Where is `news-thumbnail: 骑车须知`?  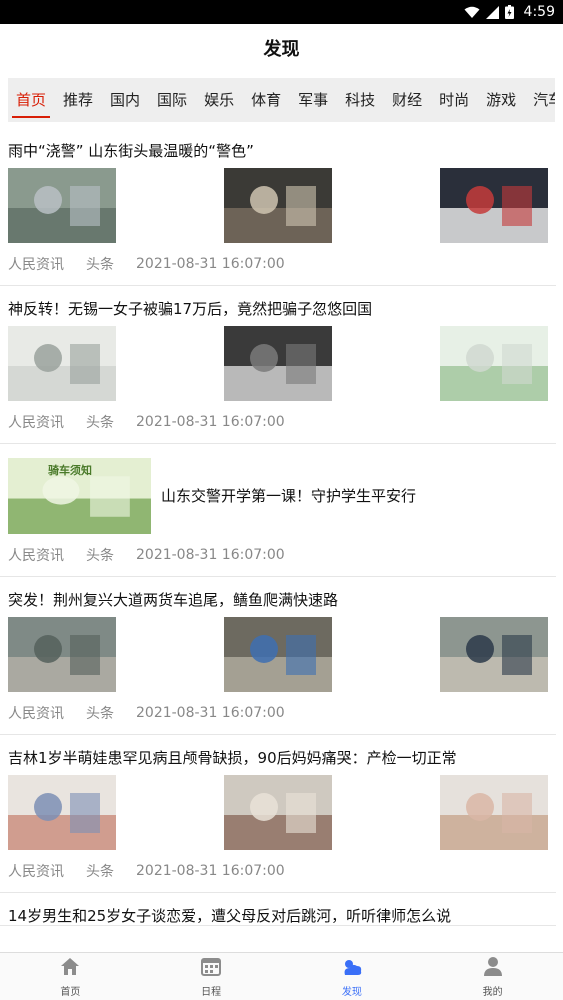 news-thumbnail: 骑车须知 is located at coordinates (79, 496).